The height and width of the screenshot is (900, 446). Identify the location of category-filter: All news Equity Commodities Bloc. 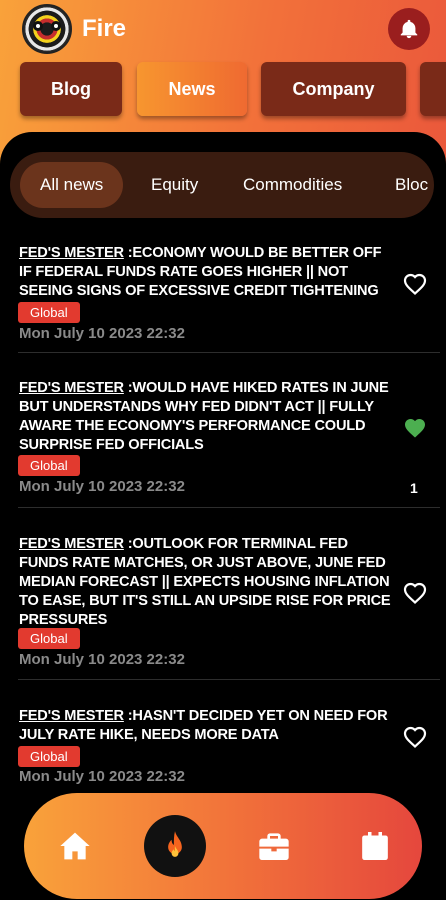
(222, 185).